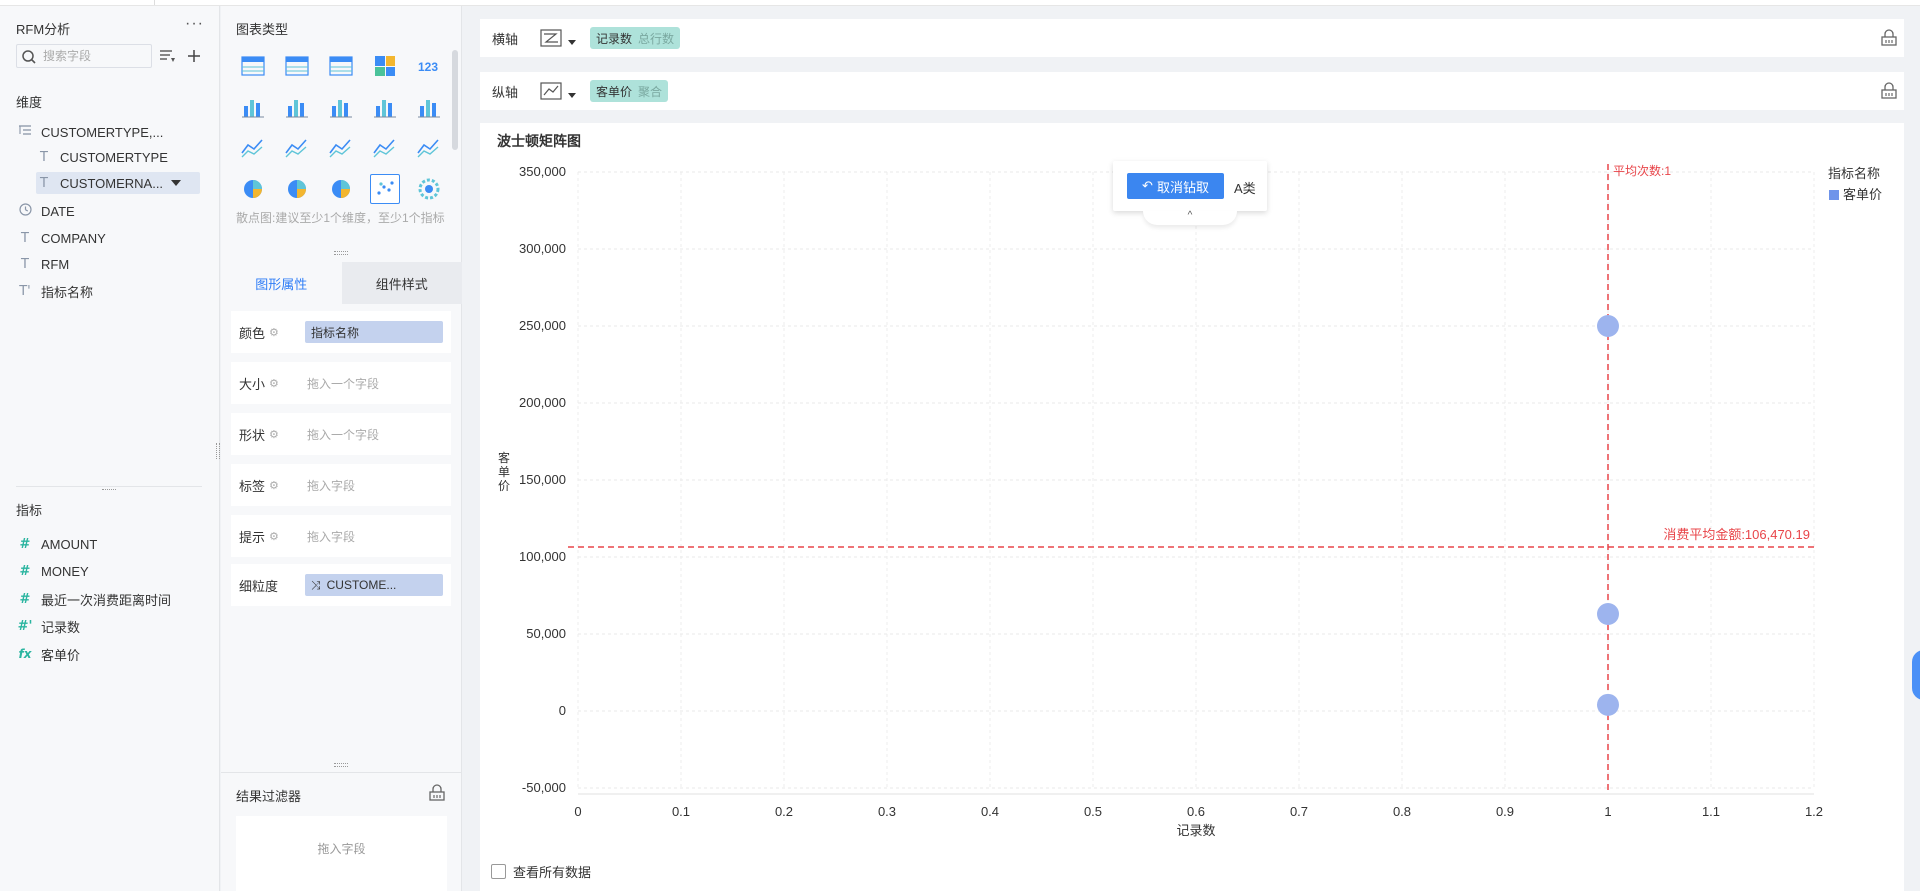 The height and width of the screenshot is (891, 1920). Describe the element at coordinates (374, 332) in the screenshot. I see `color-field-chip: 指标名称` at that location.